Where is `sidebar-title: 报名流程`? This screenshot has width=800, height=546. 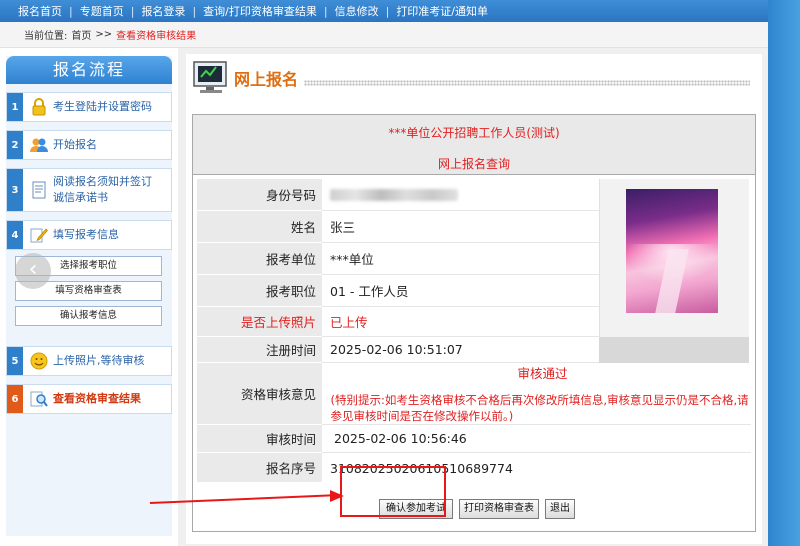
sidebar-title: 报名流程 is located at coordinates (89, 70).